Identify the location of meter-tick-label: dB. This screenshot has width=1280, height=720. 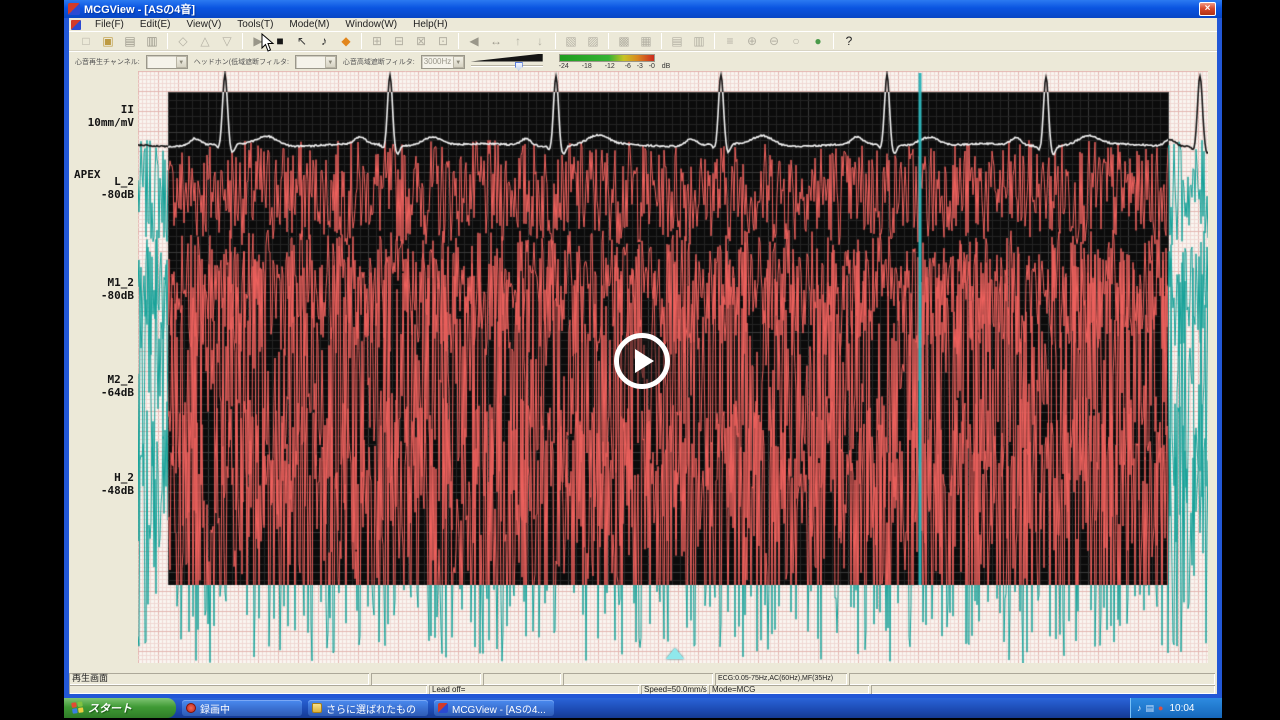
(666, 66).